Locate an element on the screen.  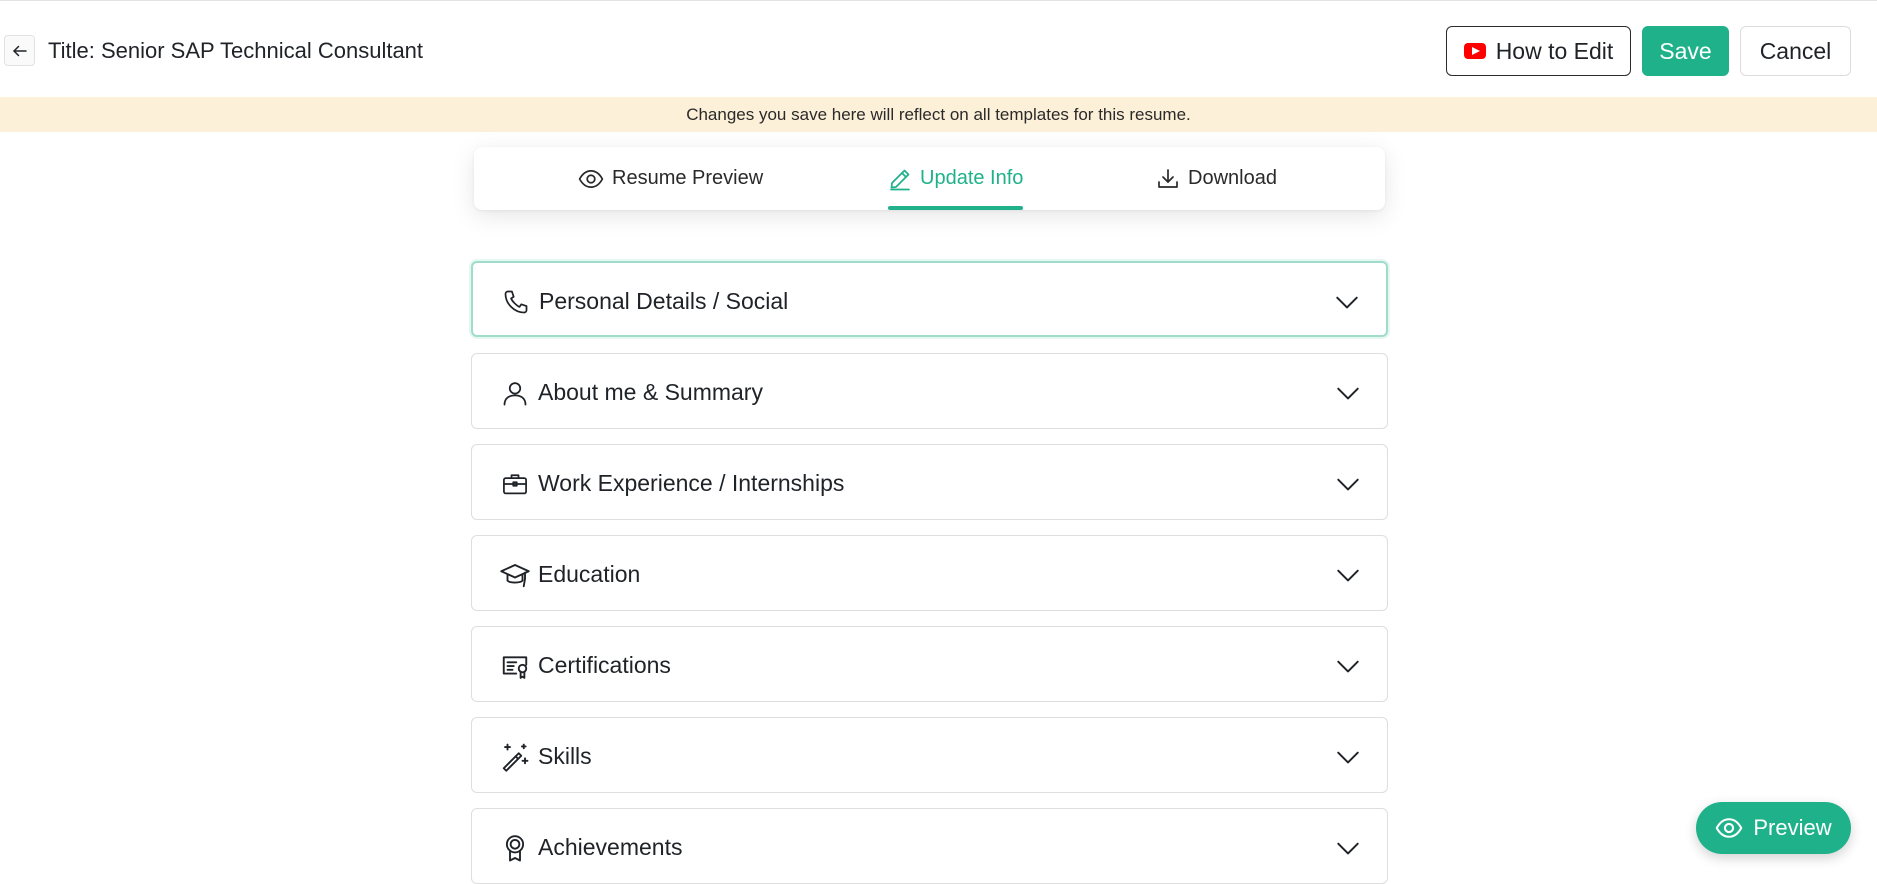
page-title: Title: Senior SAP Technical Consultant is located at coordinates (236, 50).